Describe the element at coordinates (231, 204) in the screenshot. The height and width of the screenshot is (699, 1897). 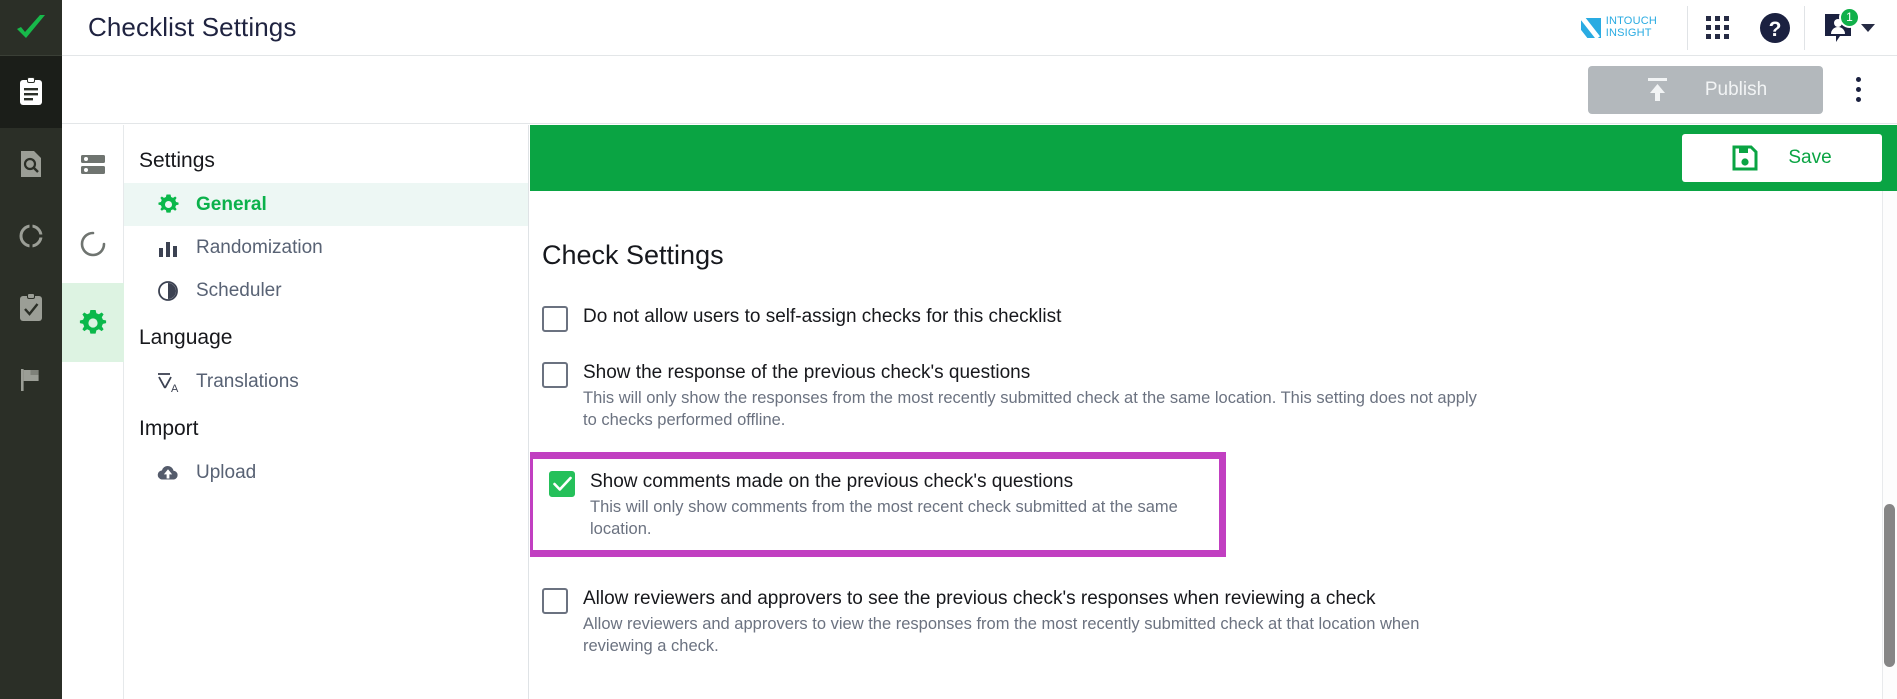
I see `sidebar-item-label: General` at that location.